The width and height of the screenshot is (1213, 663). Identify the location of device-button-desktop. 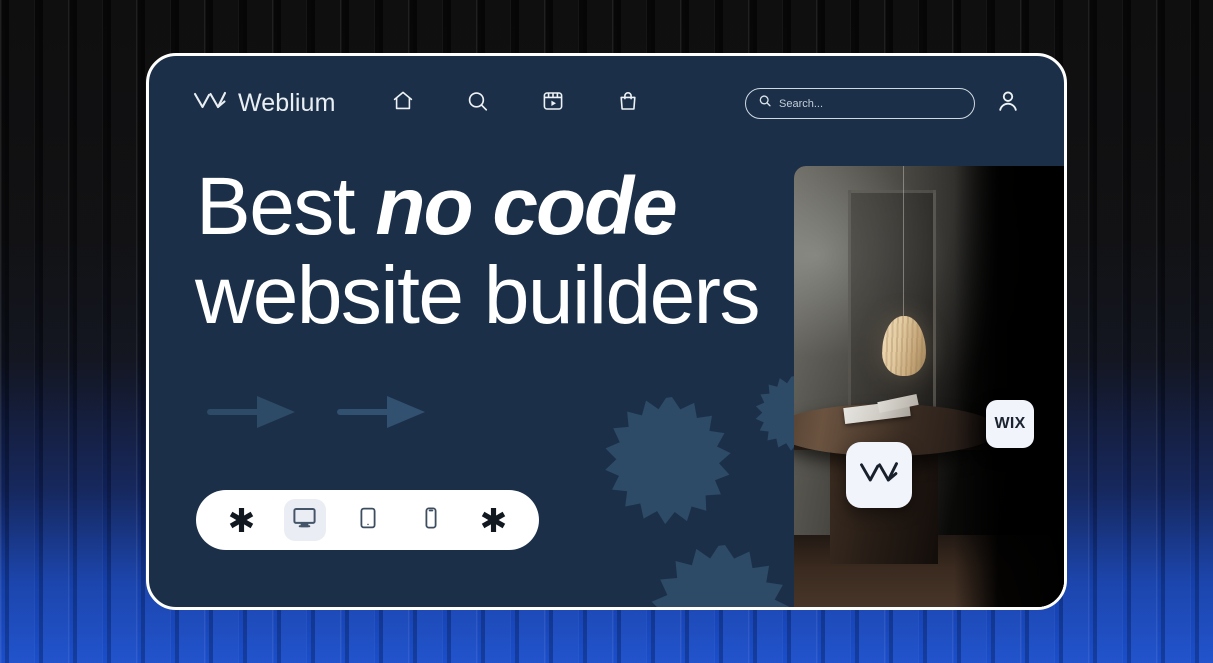
(304, 520).